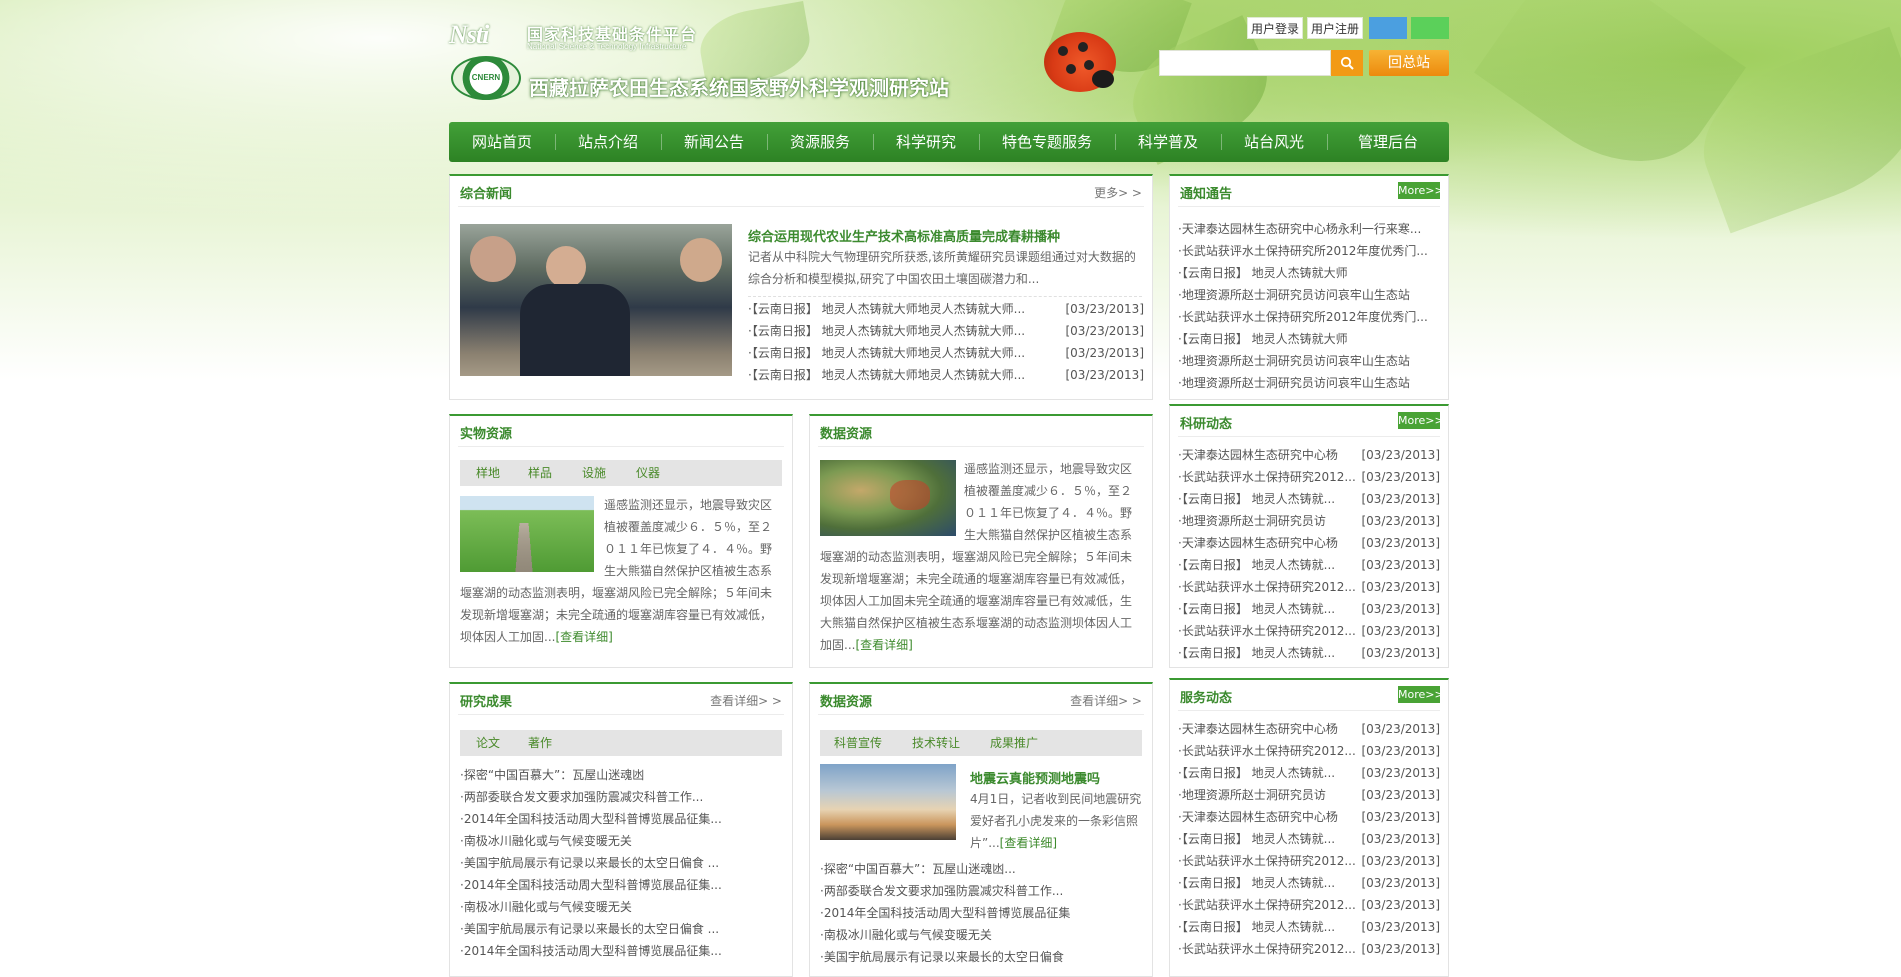 This screenshot has width=1901, height=977. What do you see at coordinates (820, 142) in the screenshot?
I see `nav-resource-service: 资源服务` at bounding box center [820, 142].